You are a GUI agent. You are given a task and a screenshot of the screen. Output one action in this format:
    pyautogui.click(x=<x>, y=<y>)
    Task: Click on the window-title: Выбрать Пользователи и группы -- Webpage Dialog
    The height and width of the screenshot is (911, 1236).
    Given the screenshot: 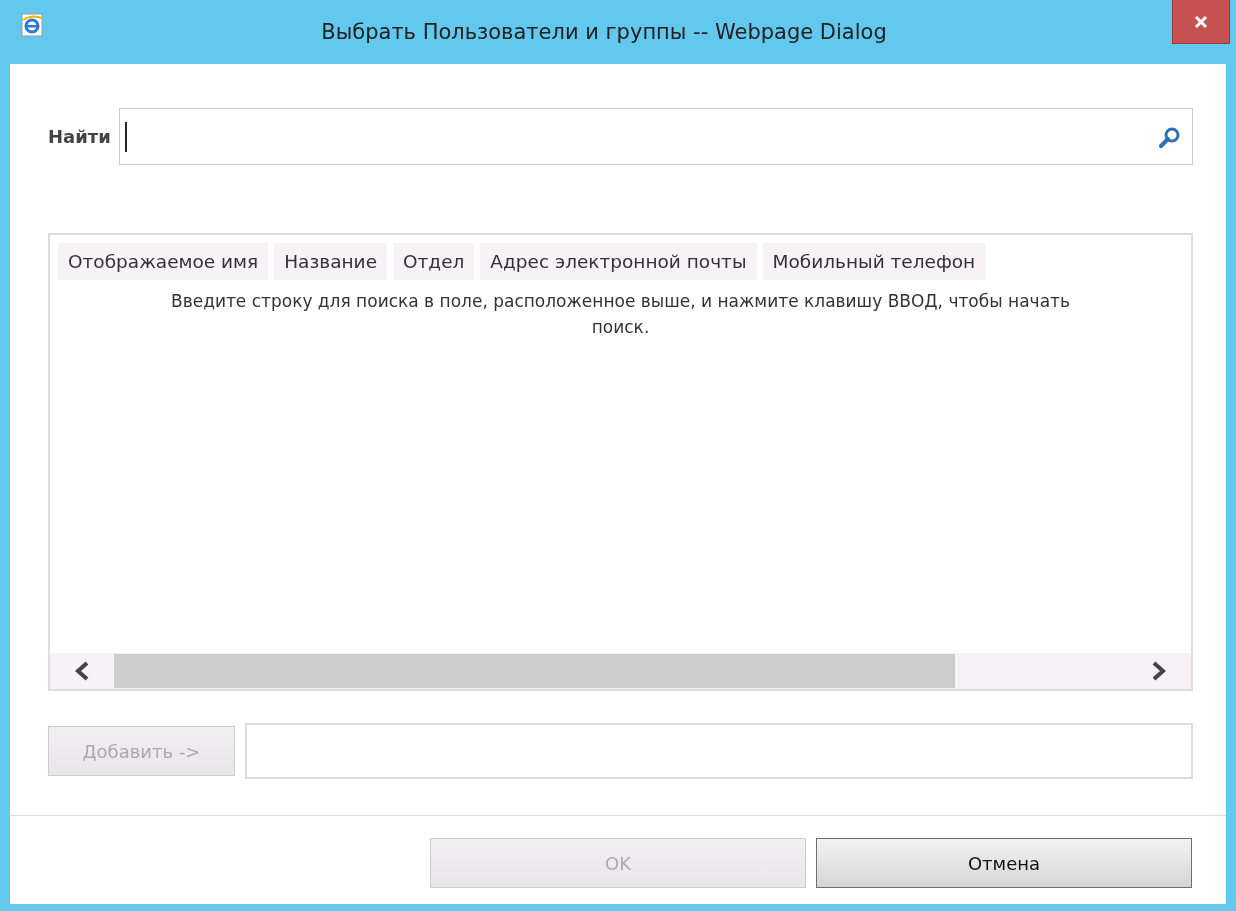 What is the action you would take?
    pyautogui.click(x=604, y=32)
    